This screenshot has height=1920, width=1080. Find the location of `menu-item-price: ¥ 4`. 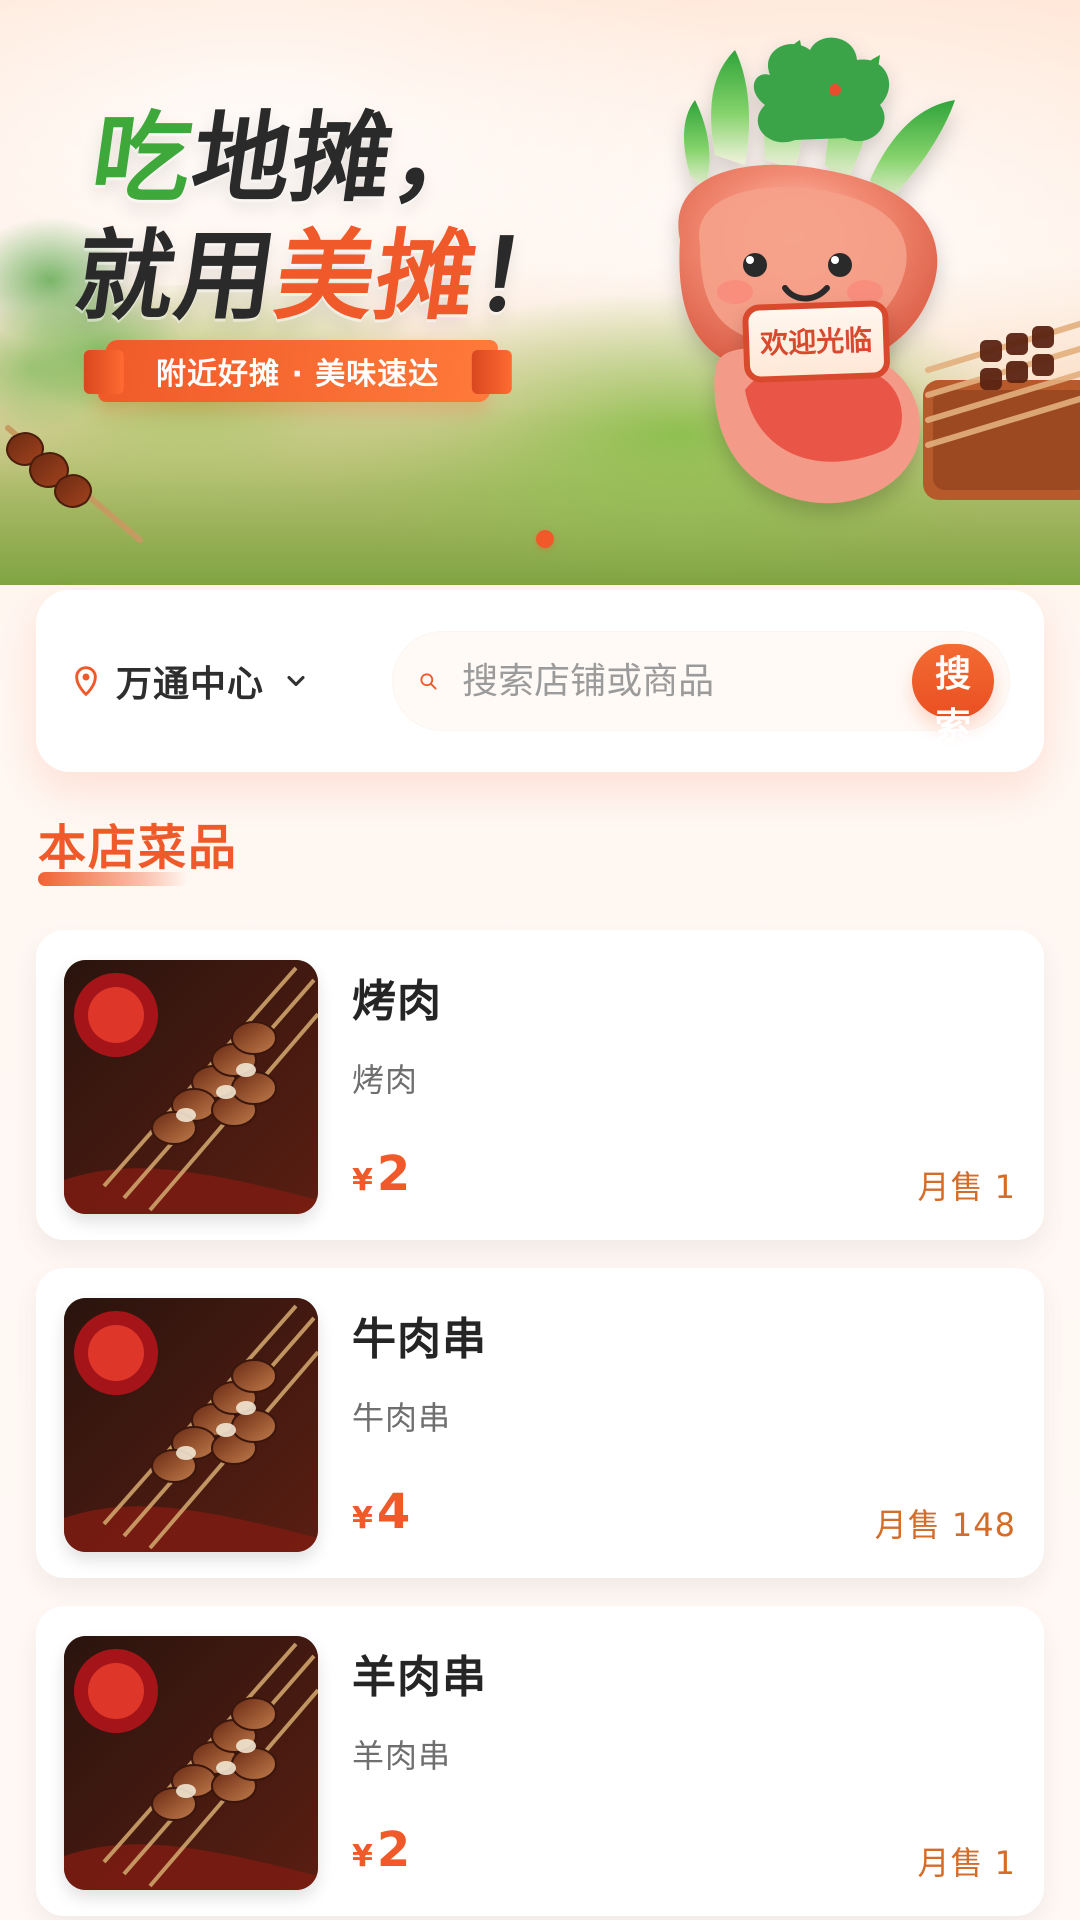

menu-item-price: ¥ 4 is located at coordinates (381, 1512).